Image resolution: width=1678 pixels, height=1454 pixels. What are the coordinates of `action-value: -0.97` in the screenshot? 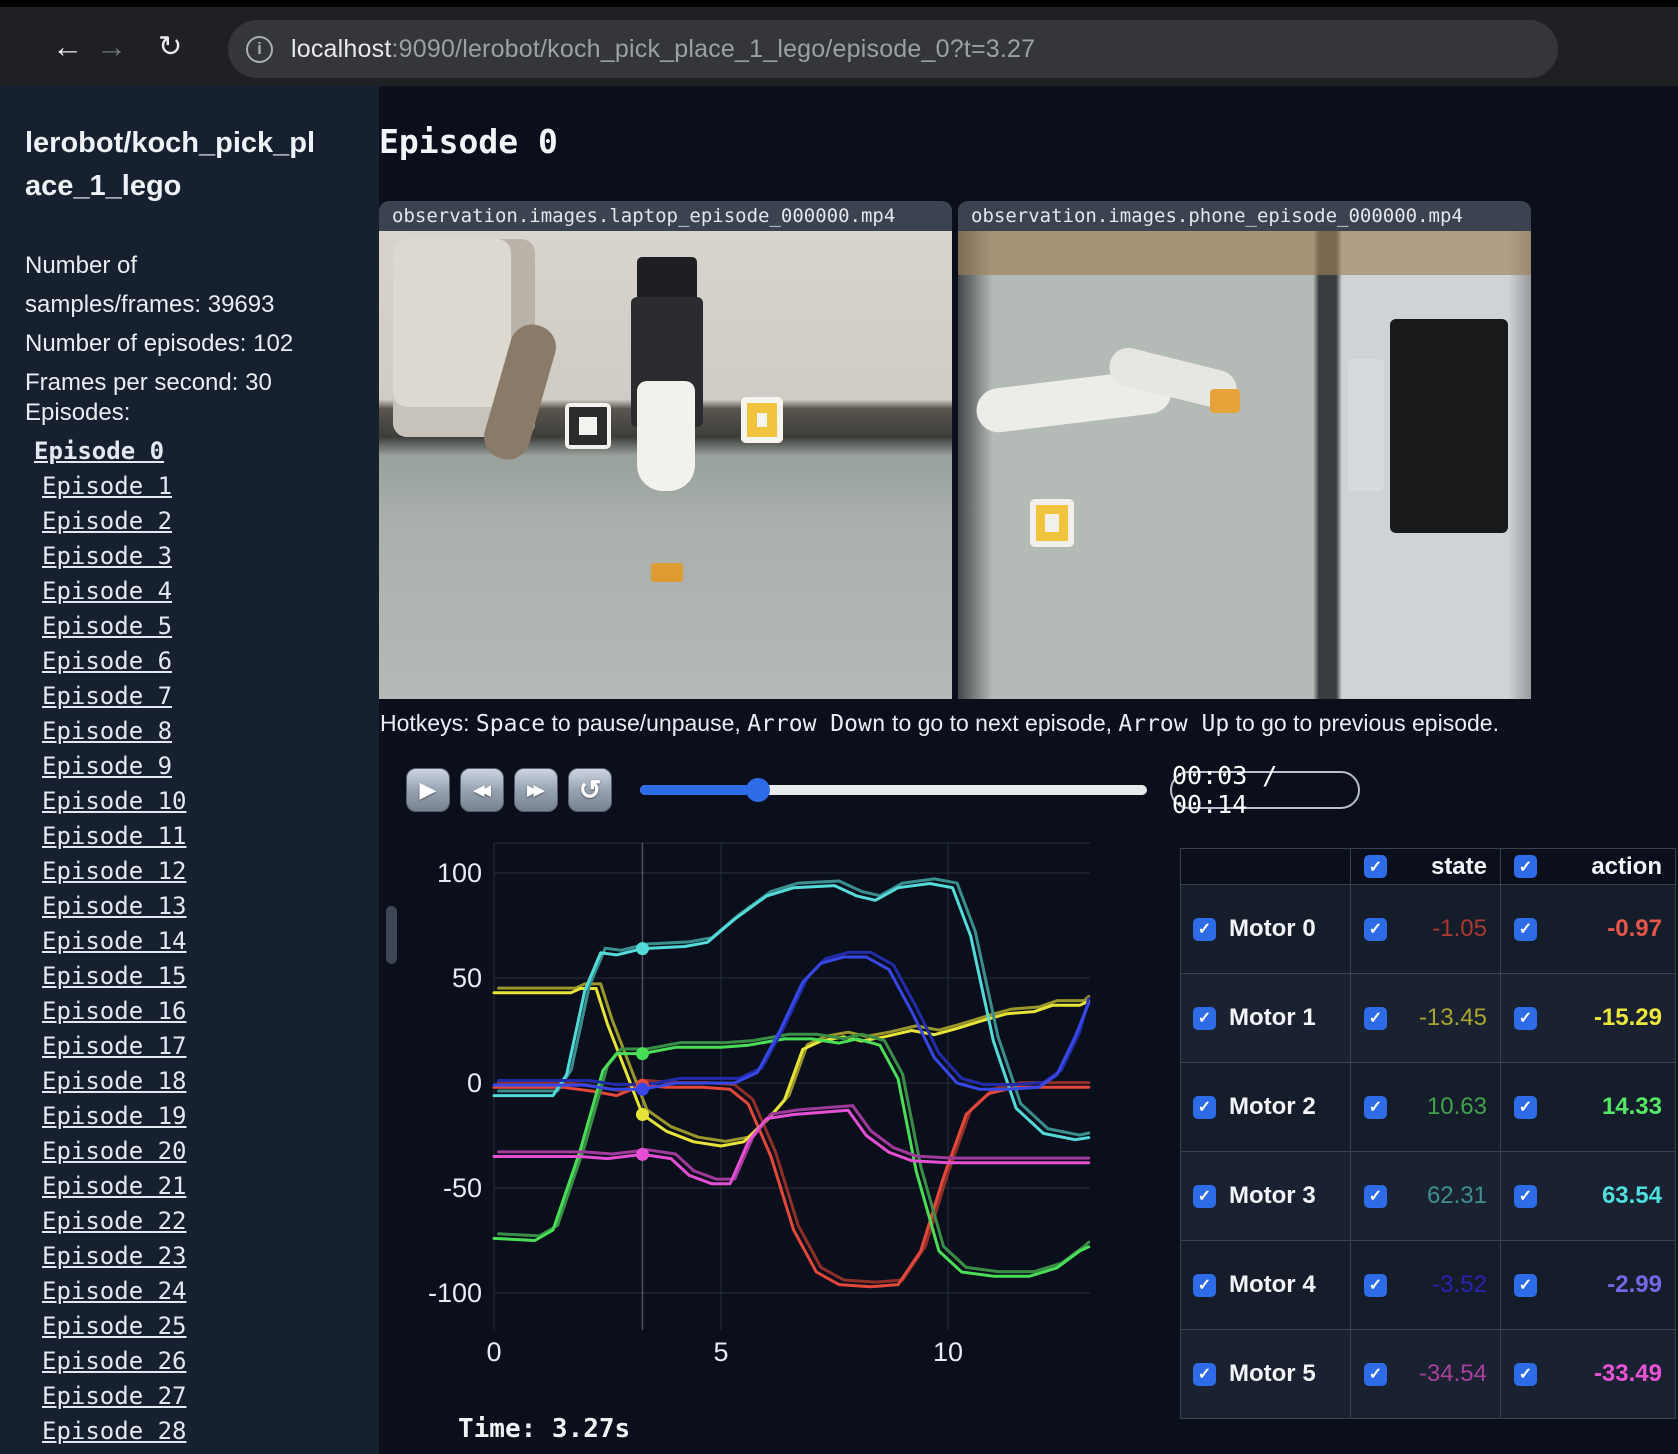 It's located at (1634, 928).